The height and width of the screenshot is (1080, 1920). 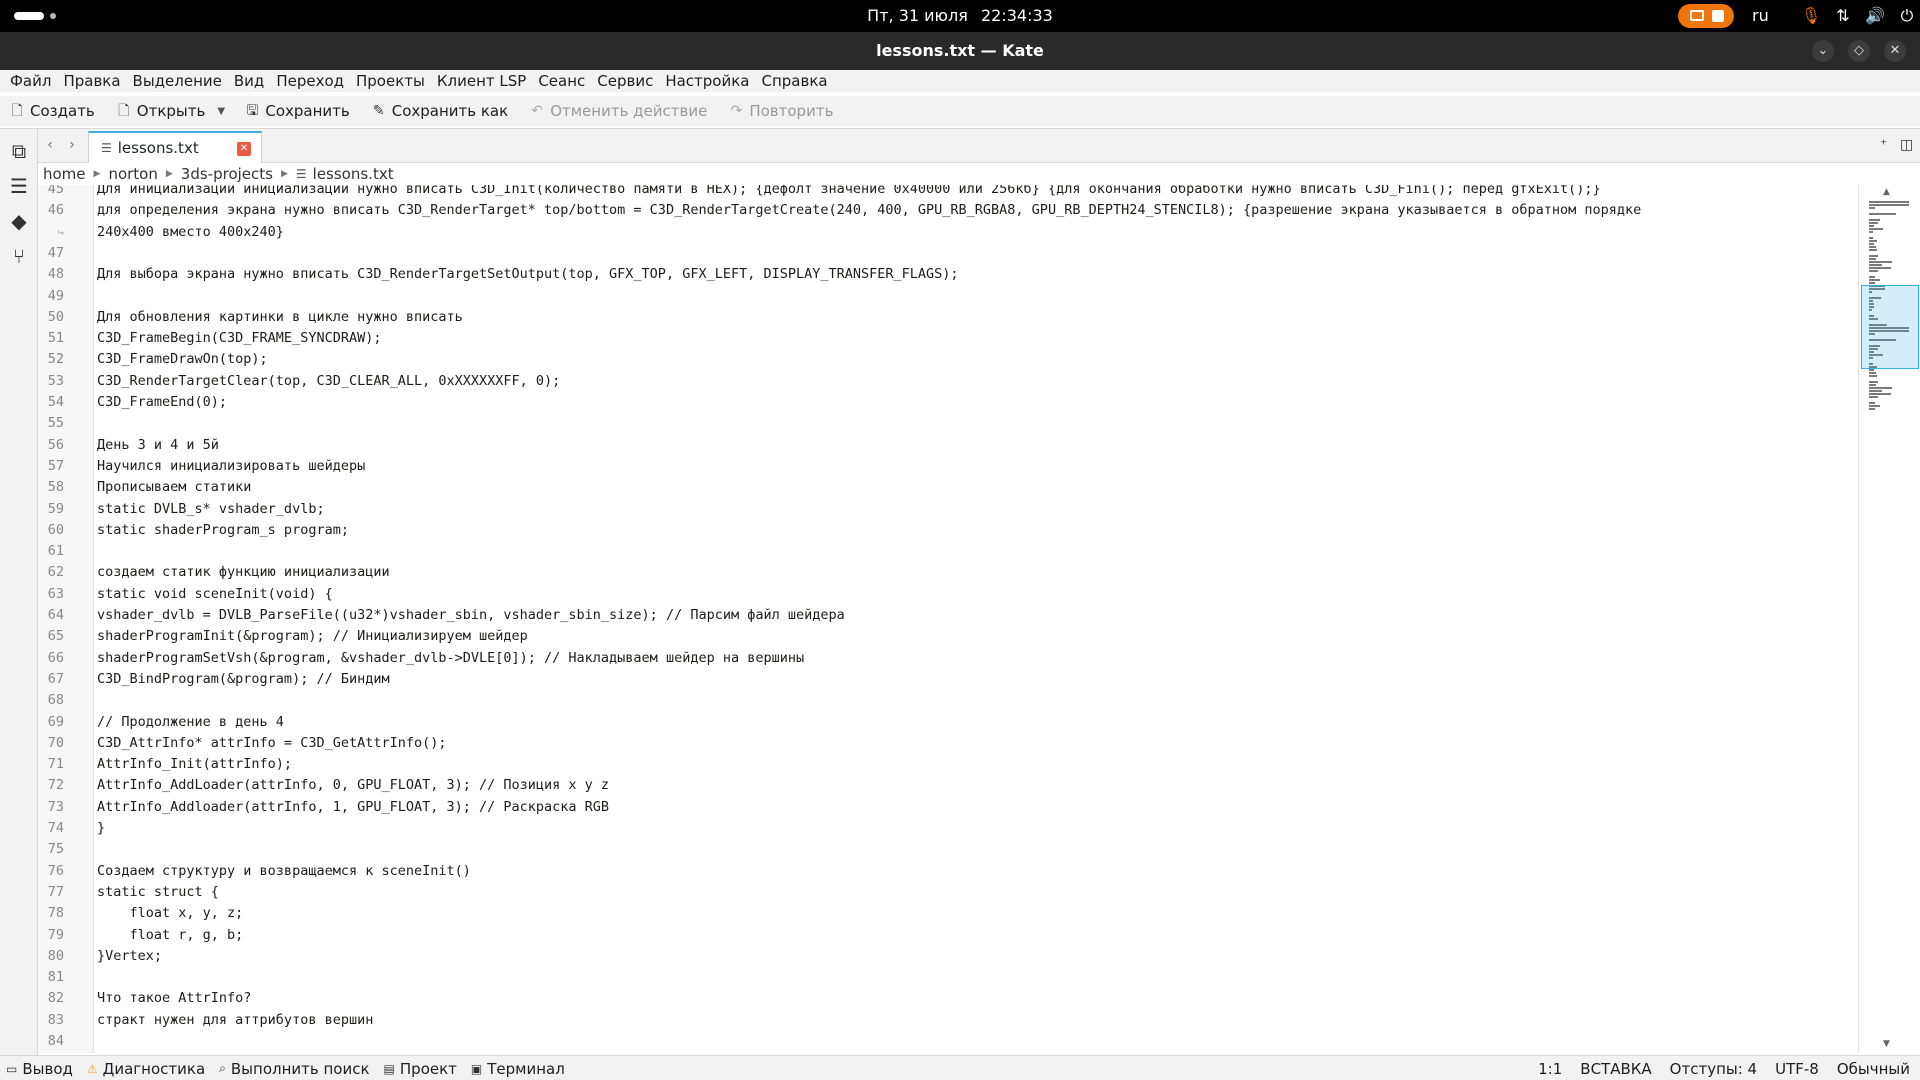 What do you see at coordinates (162, 402) in the screenshot?
I see `code-line: C3D_FrameEnd(0);` at bounding box center [162, 402].